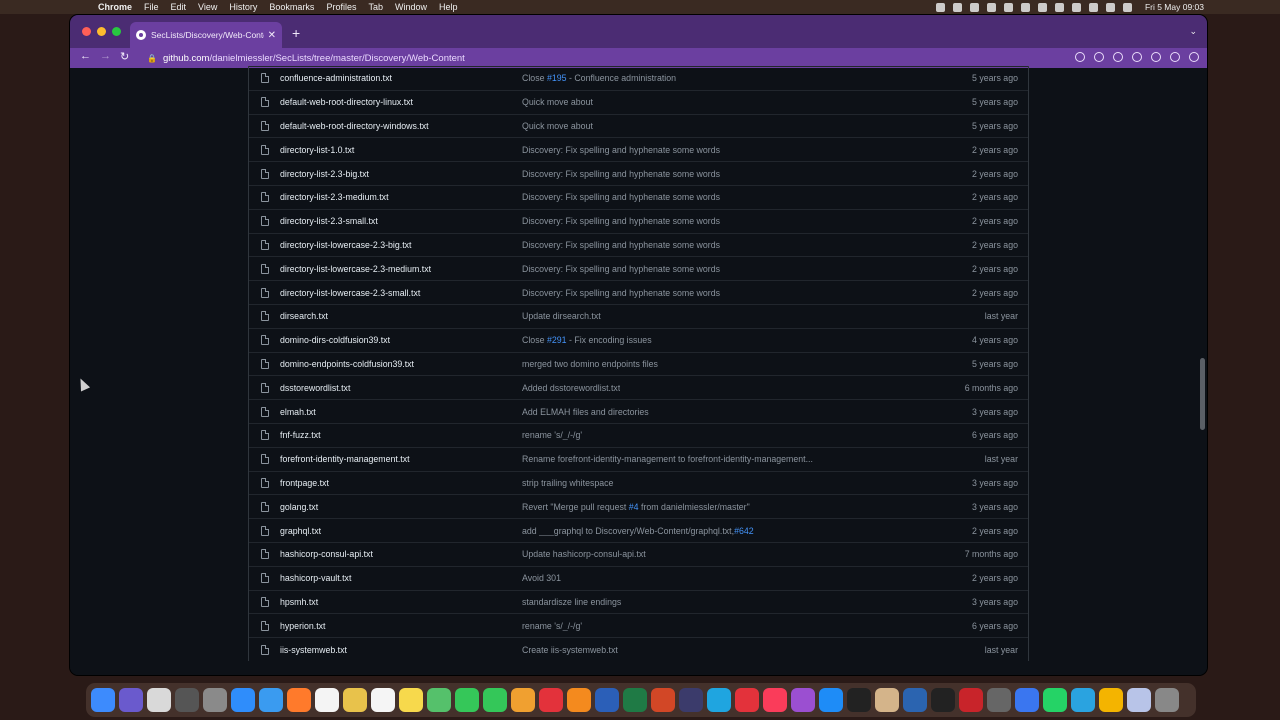 This screenshot has height=720, width=1280. What do you see at coordinates (206, 35) in the screenshot?
I see `tab-active: SecLists/Discovery/Web-Conte ✕` at bounding box center [206, 35].